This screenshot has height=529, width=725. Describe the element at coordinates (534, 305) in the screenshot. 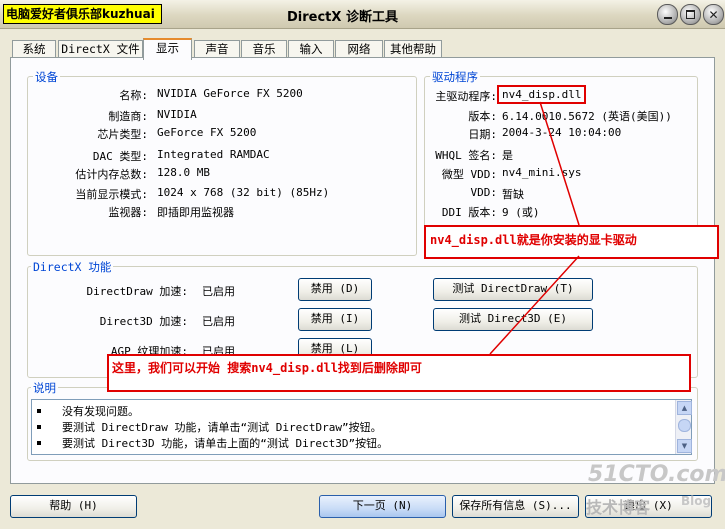

I see `directx-connector-line` at that location.